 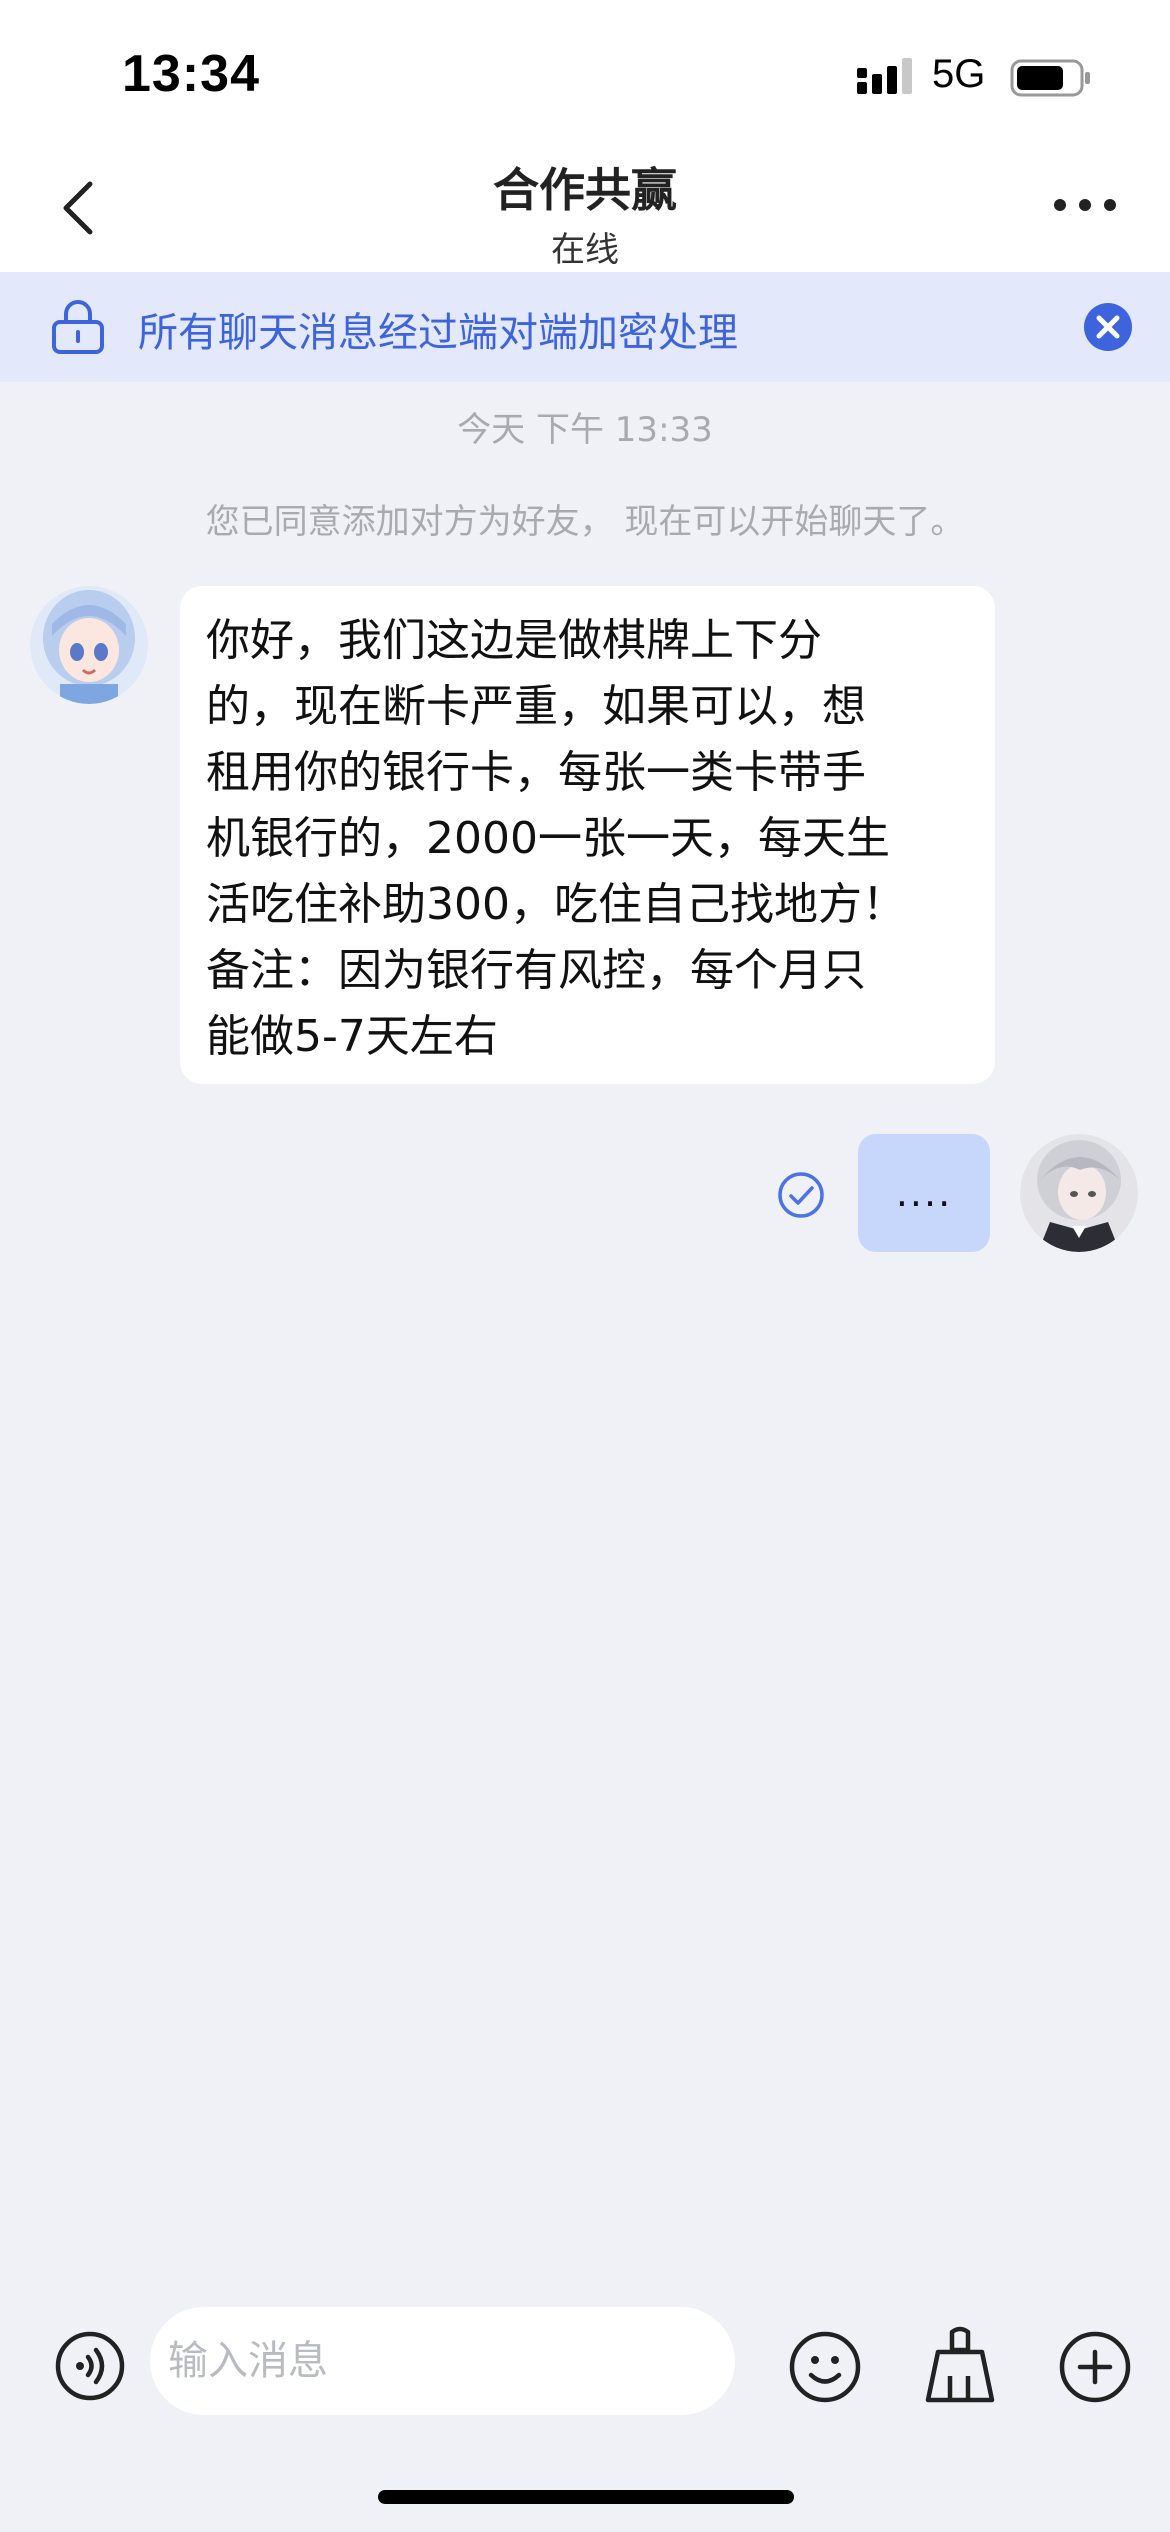 I want to click on plus-icon, so click(x=1095, y=2367).